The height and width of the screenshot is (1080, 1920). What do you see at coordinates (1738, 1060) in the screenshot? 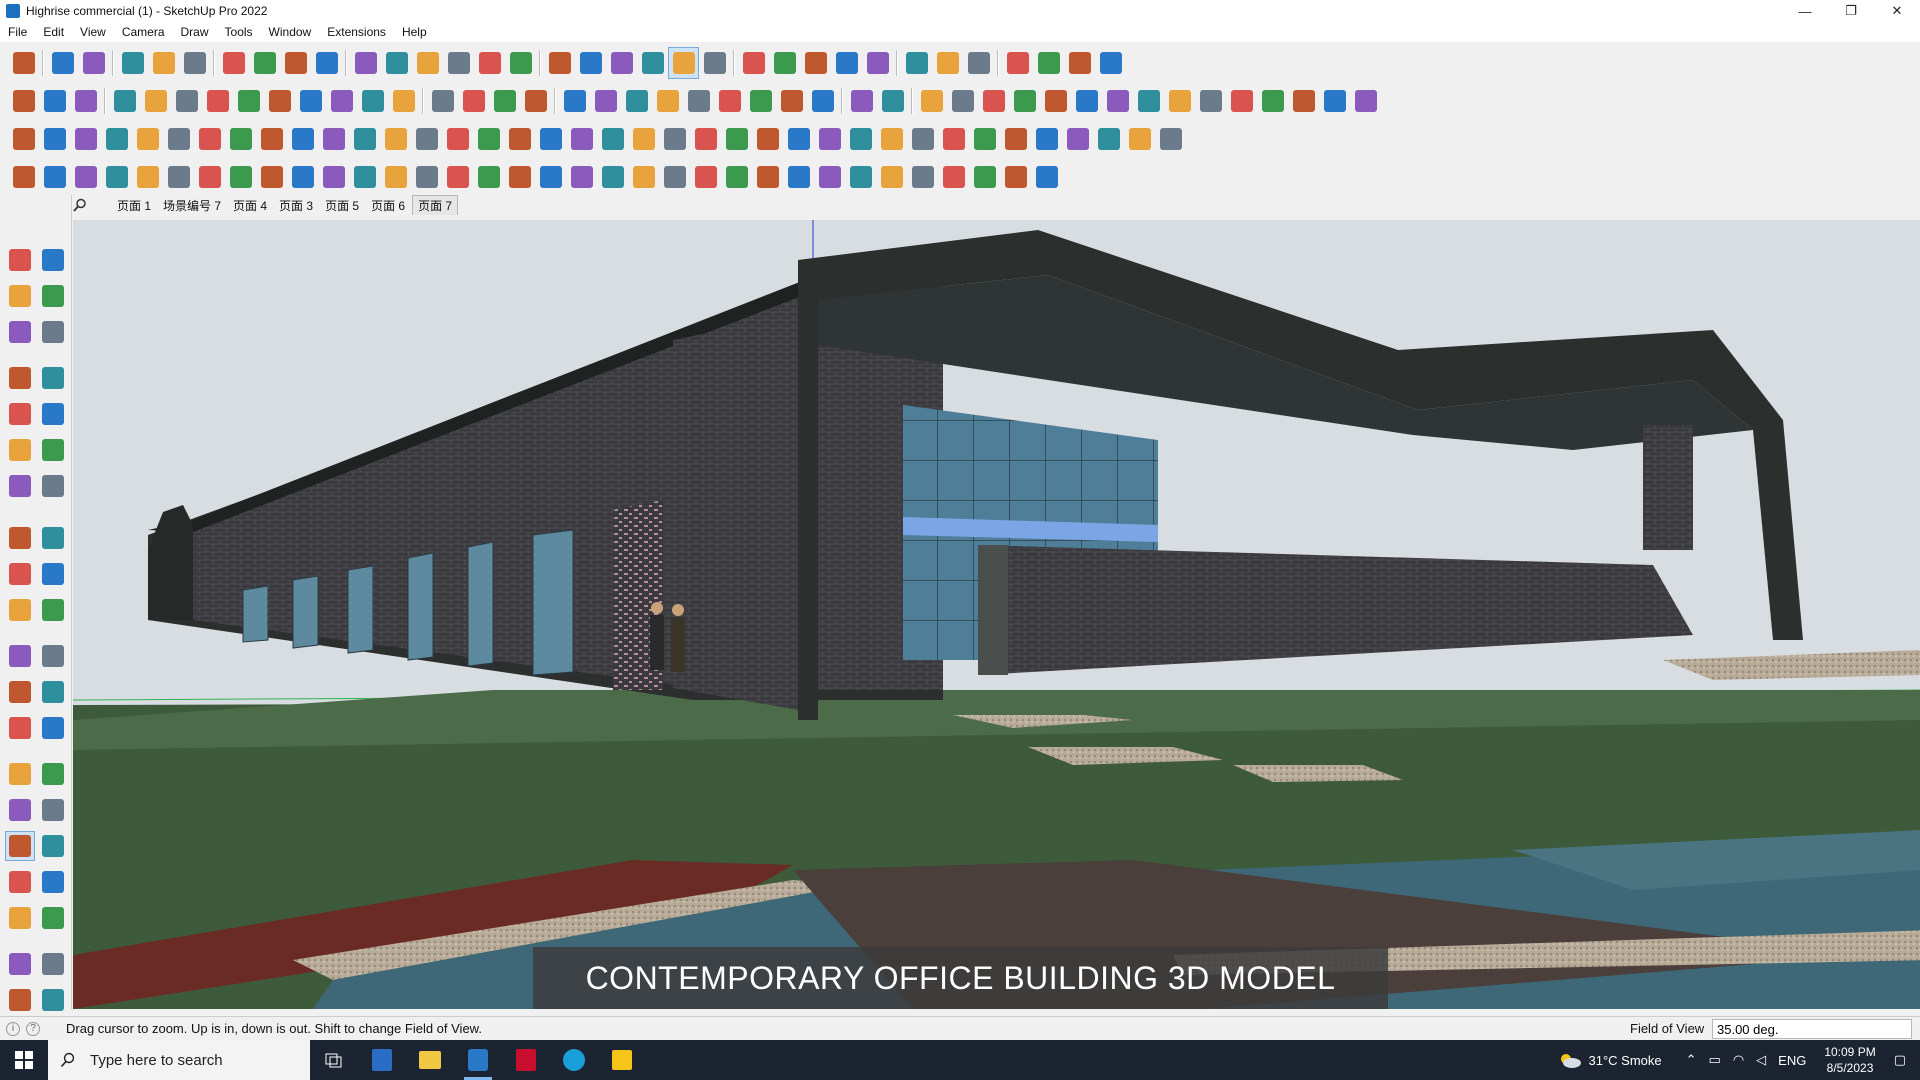
I see `wifi-icon: ◠` at bounding box center [1738, 1060].